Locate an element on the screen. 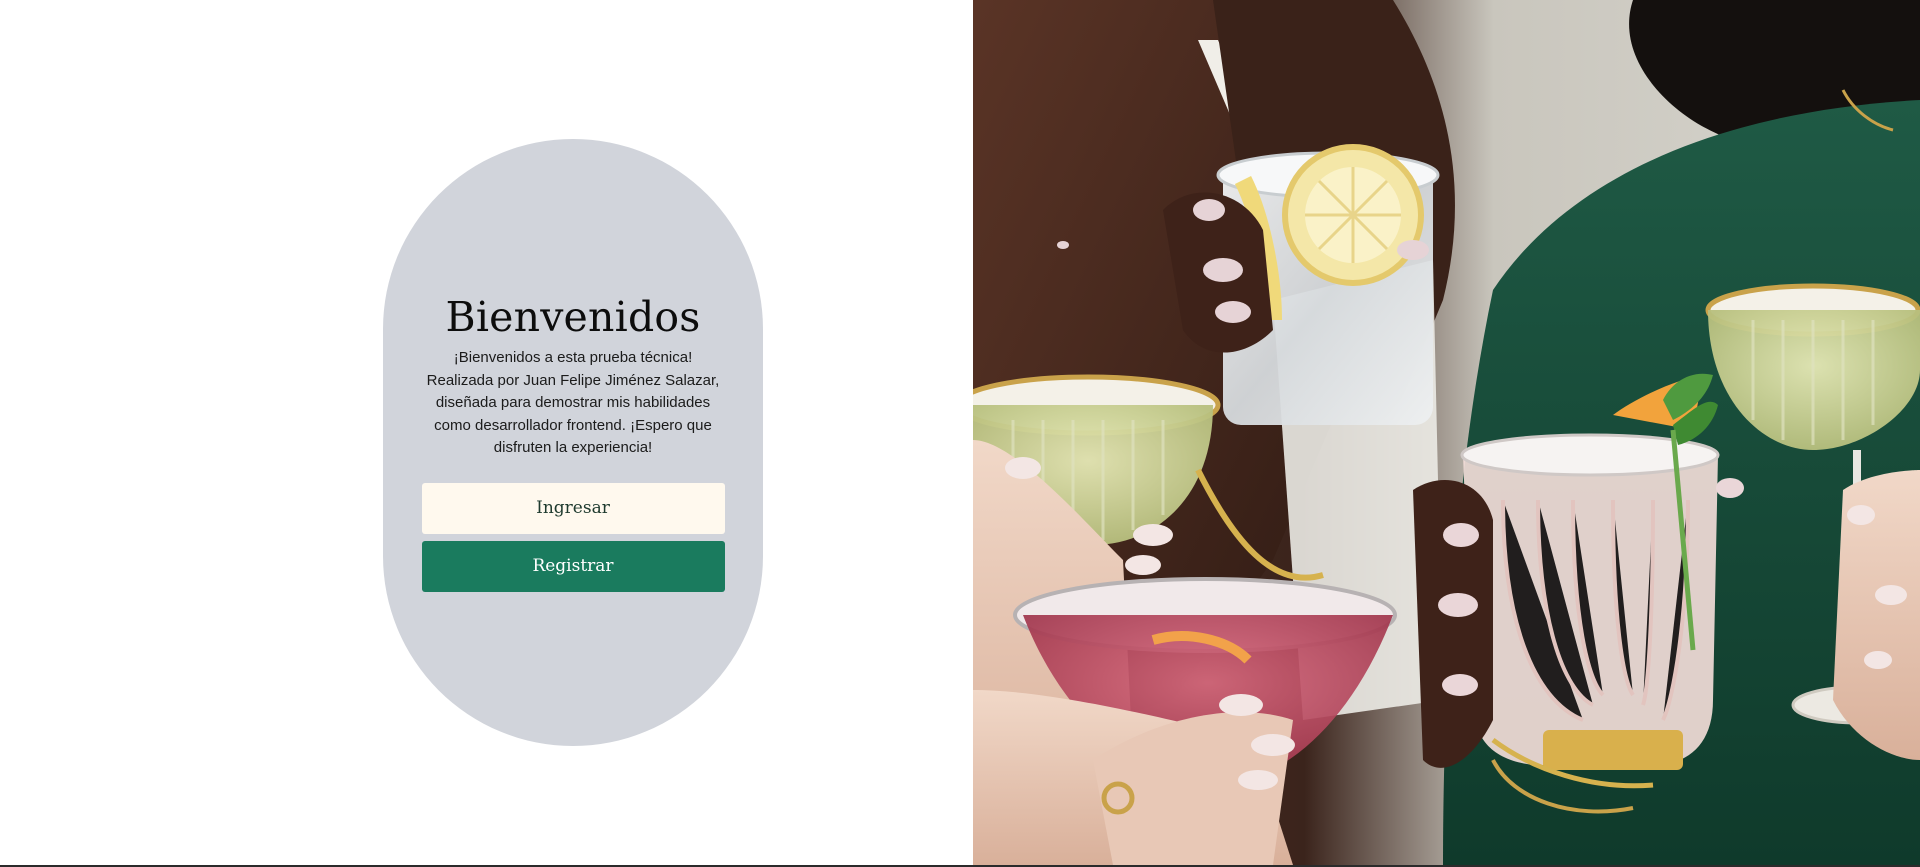 The image size is (1920, 867). register-button: Registrar is located at coordinates (573, 566).